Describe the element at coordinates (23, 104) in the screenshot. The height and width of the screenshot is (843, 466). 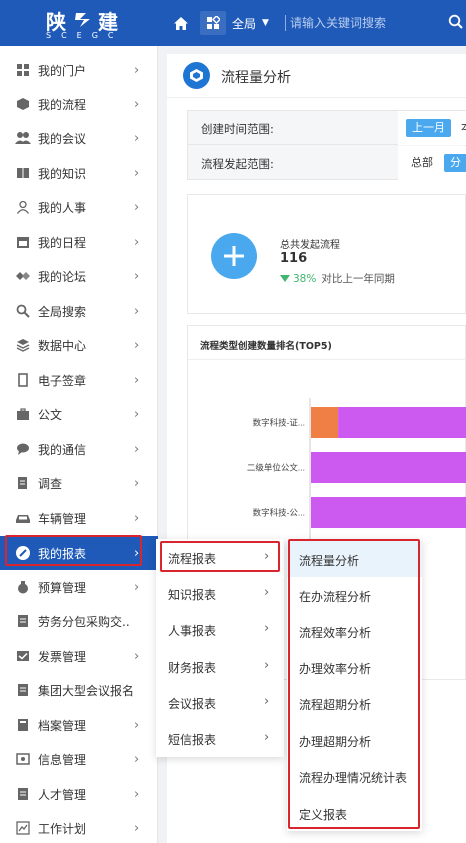
I see `workflow-icon` at that location.